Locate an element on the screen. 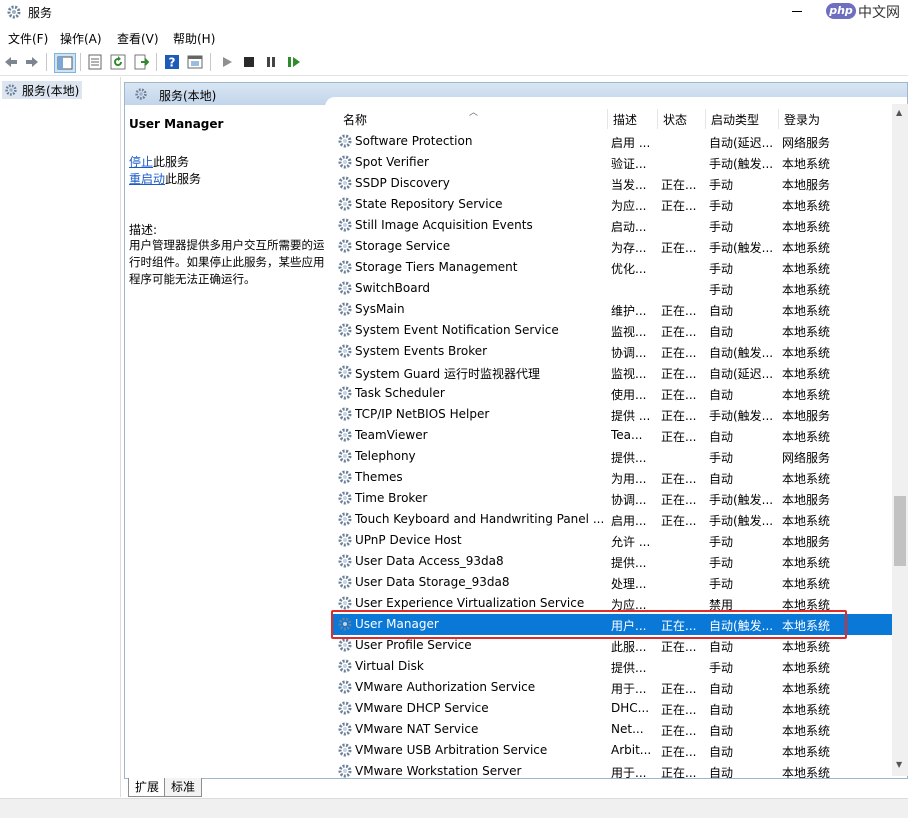 Image resolution: width=908 pixels, height=818 pixels. stop-service-link: 停止 is located at coordinates (141, 162).